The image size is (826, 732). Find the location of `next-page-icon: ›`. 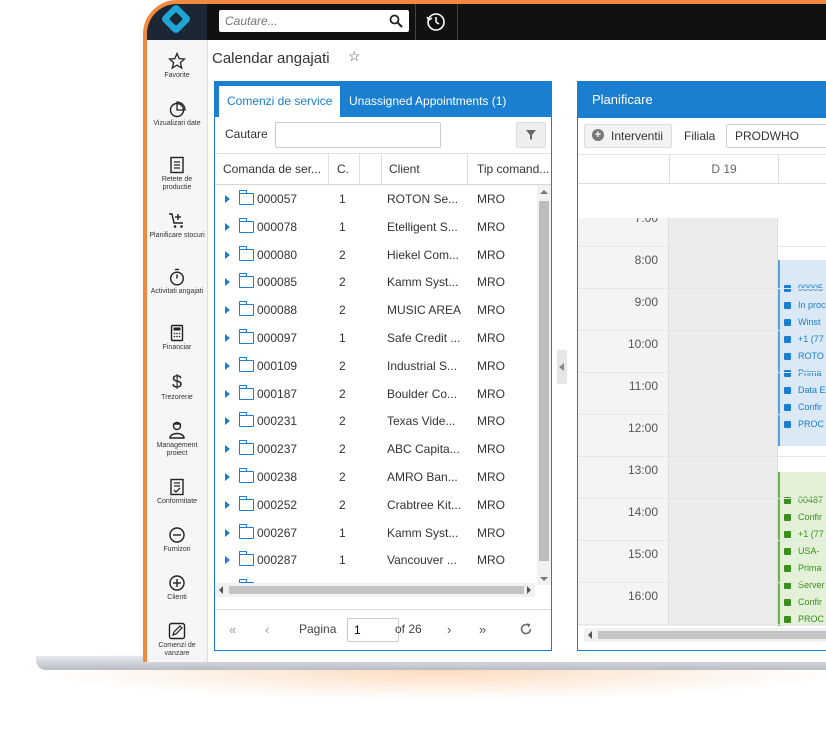

next-page-icon: › is located at coordinates (449, 629).